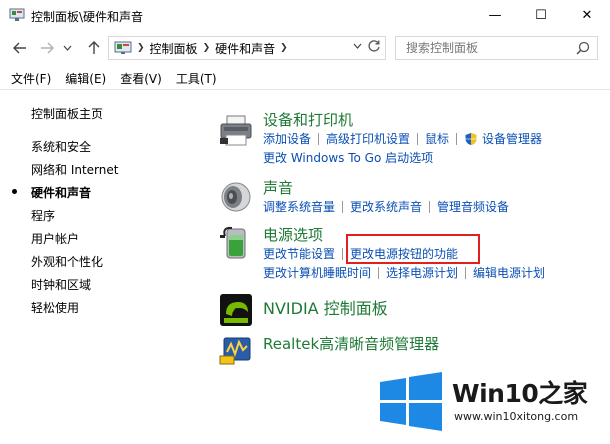 This screenshot has width=610, height=444. Describe the element at coordinates (55, 238) in the screenshot. I see `nav-user-accounts: 用户帐户` at that location.